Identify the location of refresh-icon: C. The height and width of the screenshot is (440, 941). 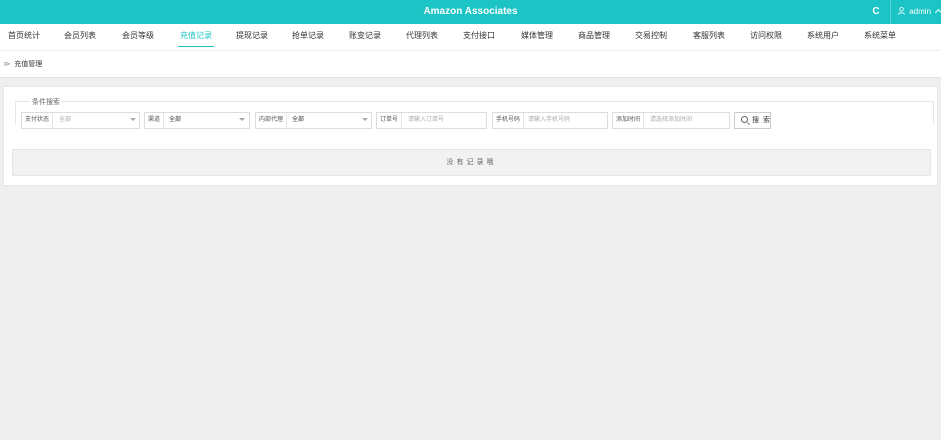
(876, 12).